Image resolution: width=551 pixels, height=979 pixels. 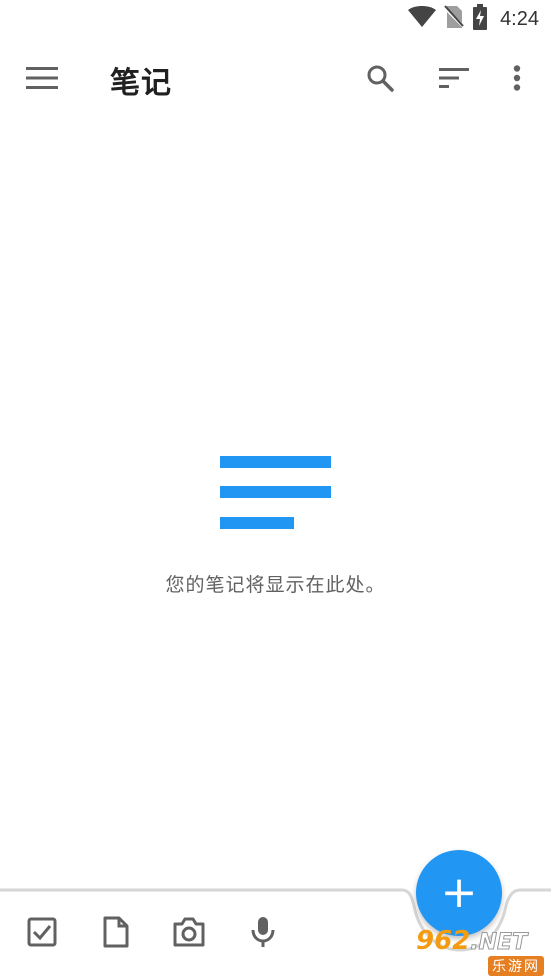 What do you see at coordinates (422, 19) in the screenshot?
I see `wifi-icon` at bounding box center [422, 19].